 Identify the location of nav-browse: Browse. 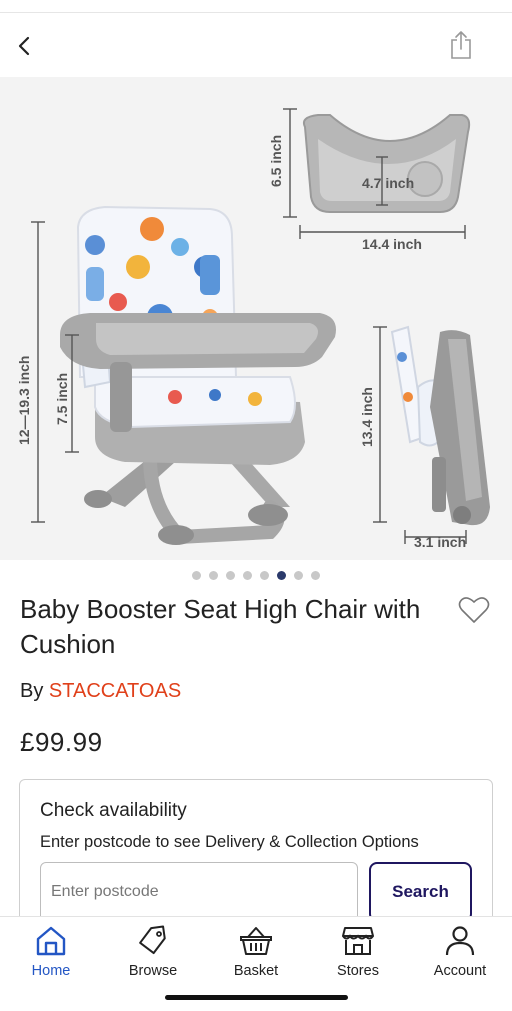
(153, 954).